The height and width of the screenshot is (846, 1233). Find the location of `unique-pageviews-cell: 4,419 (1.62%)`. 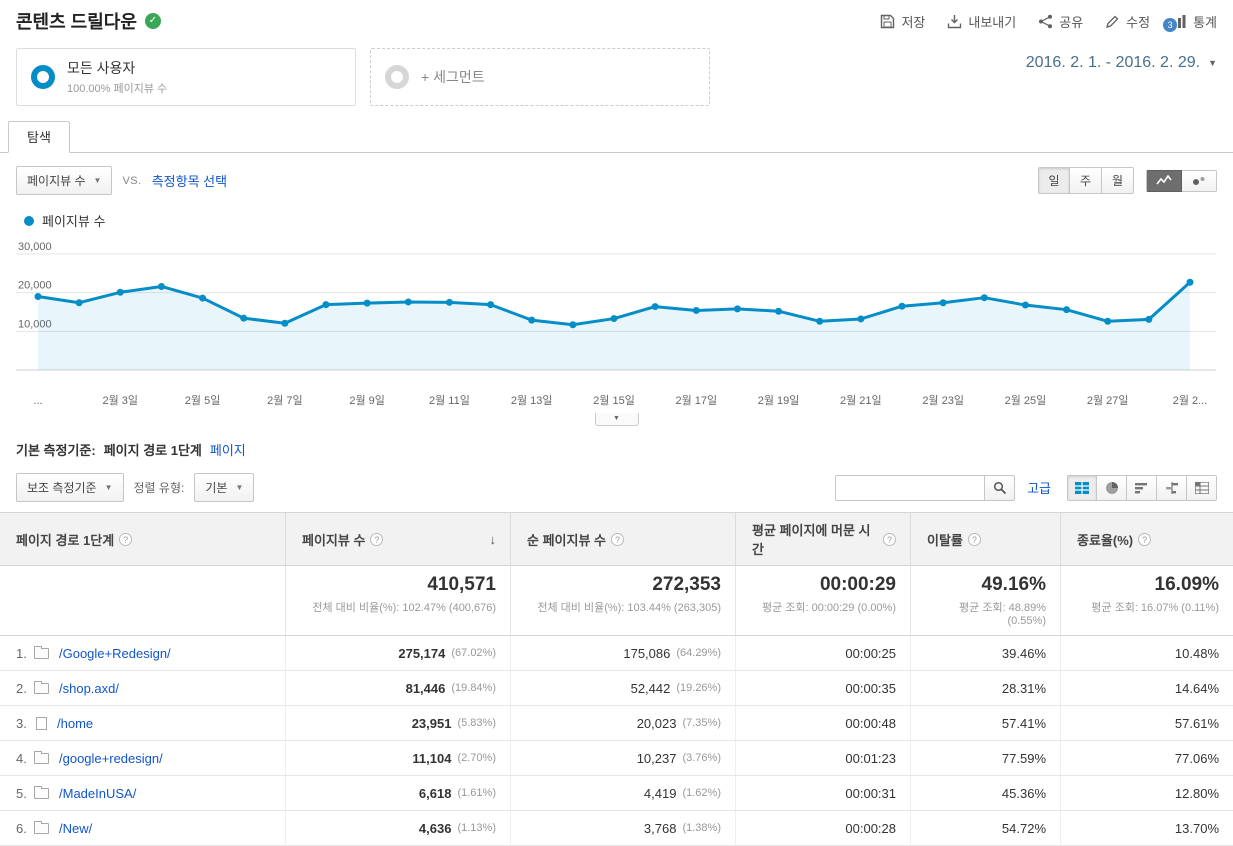

unique-pageviews-cell: 4,419 (1.62%) is located at coordinates (622, 793).